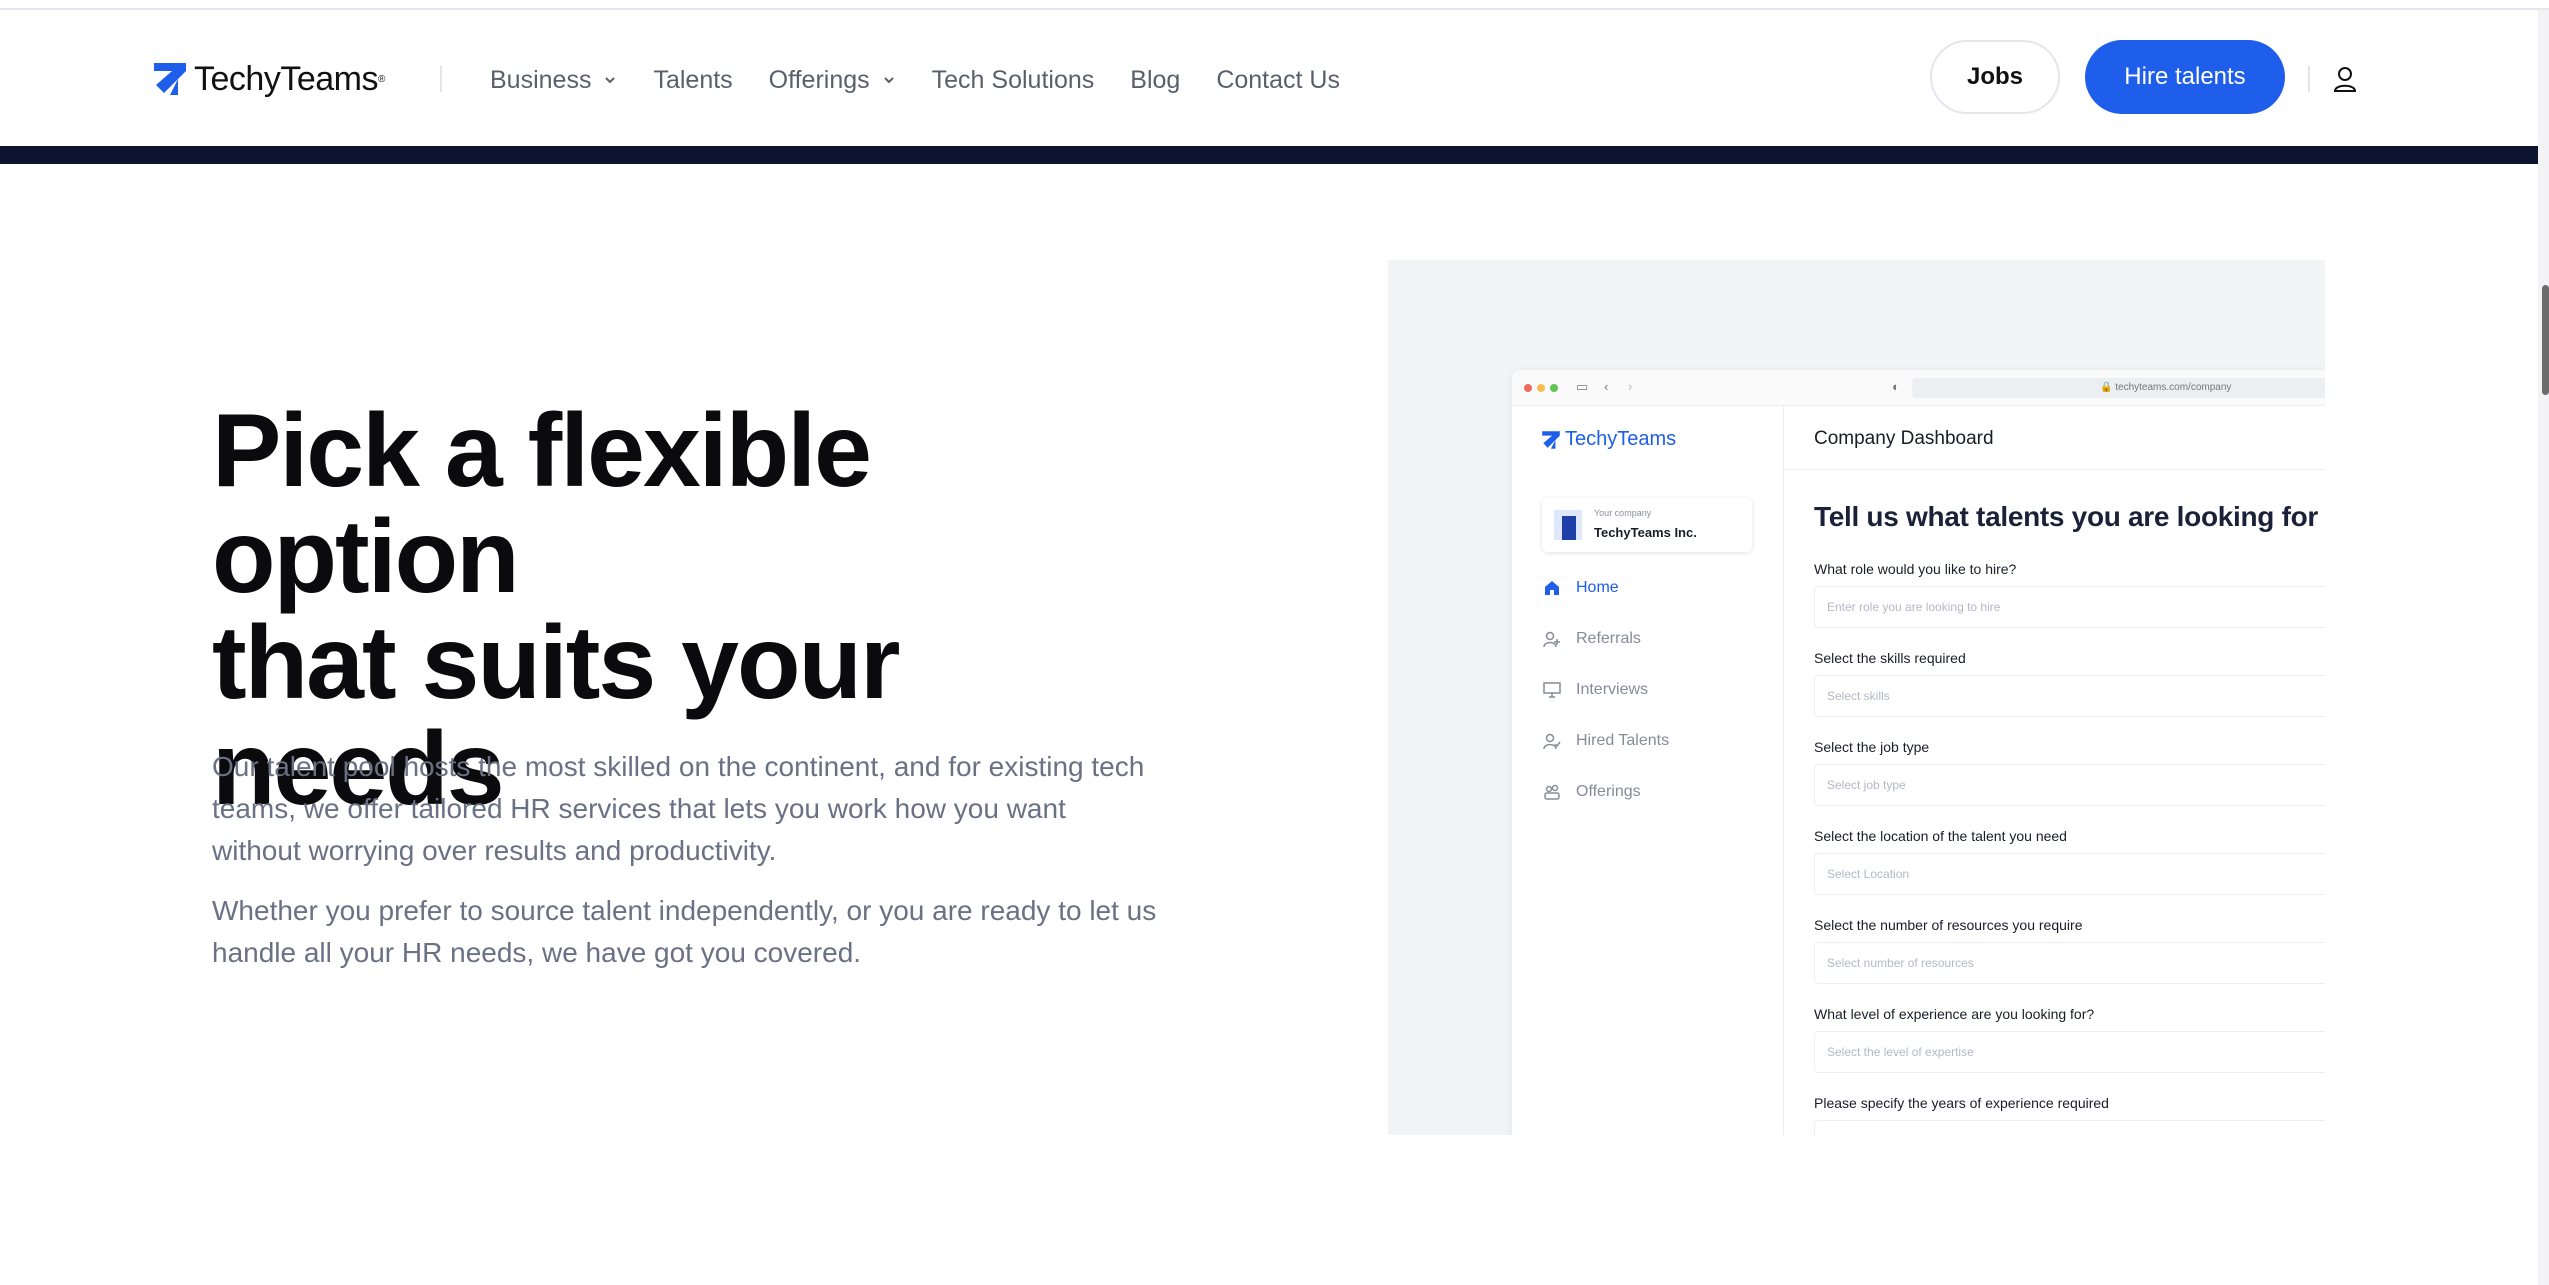  I want to click on hire-talents-button: Hire talents, so click(2185, 77).